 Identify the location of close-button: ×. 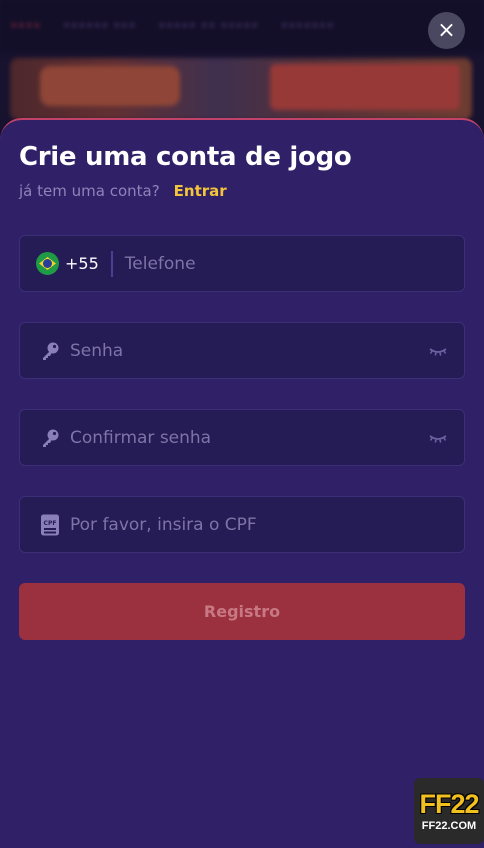
(446, 30).